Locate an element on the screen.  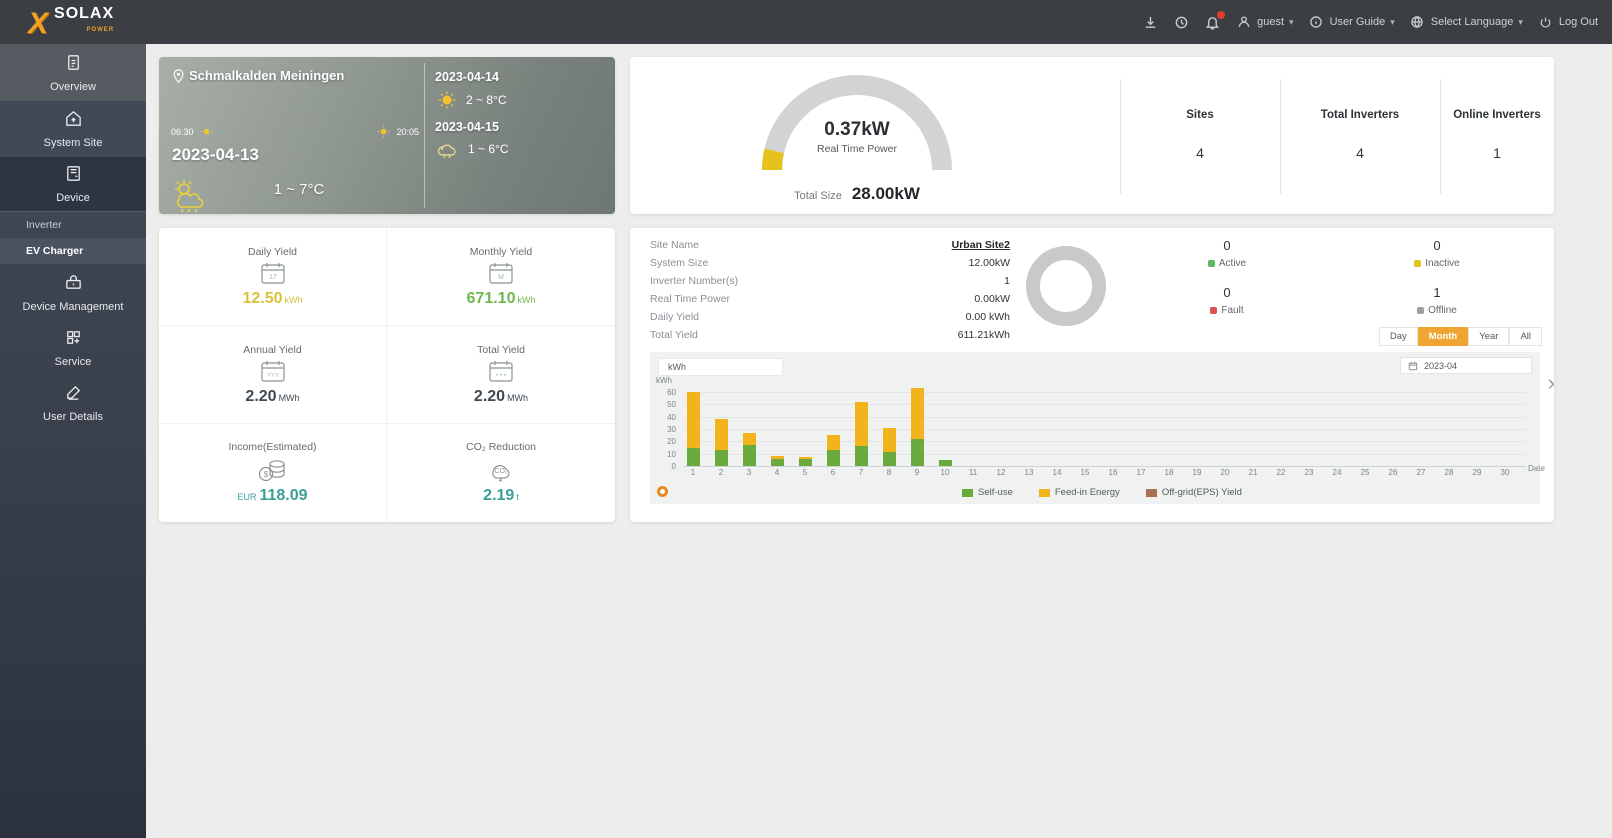
legend-item-feed-in-energy: Feed-in Energy is located at coordinates (1079, 492).